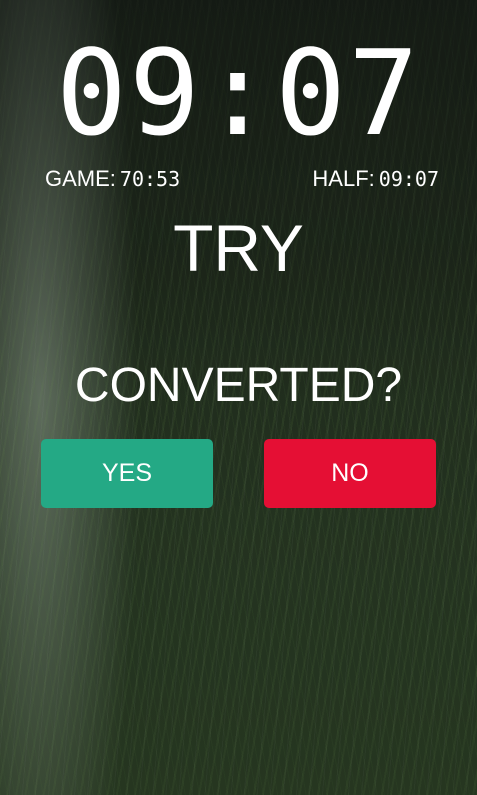  Describe the element at coordinates (238, 93) in the screenshot. I see `main-clock: 09:07` at that location.